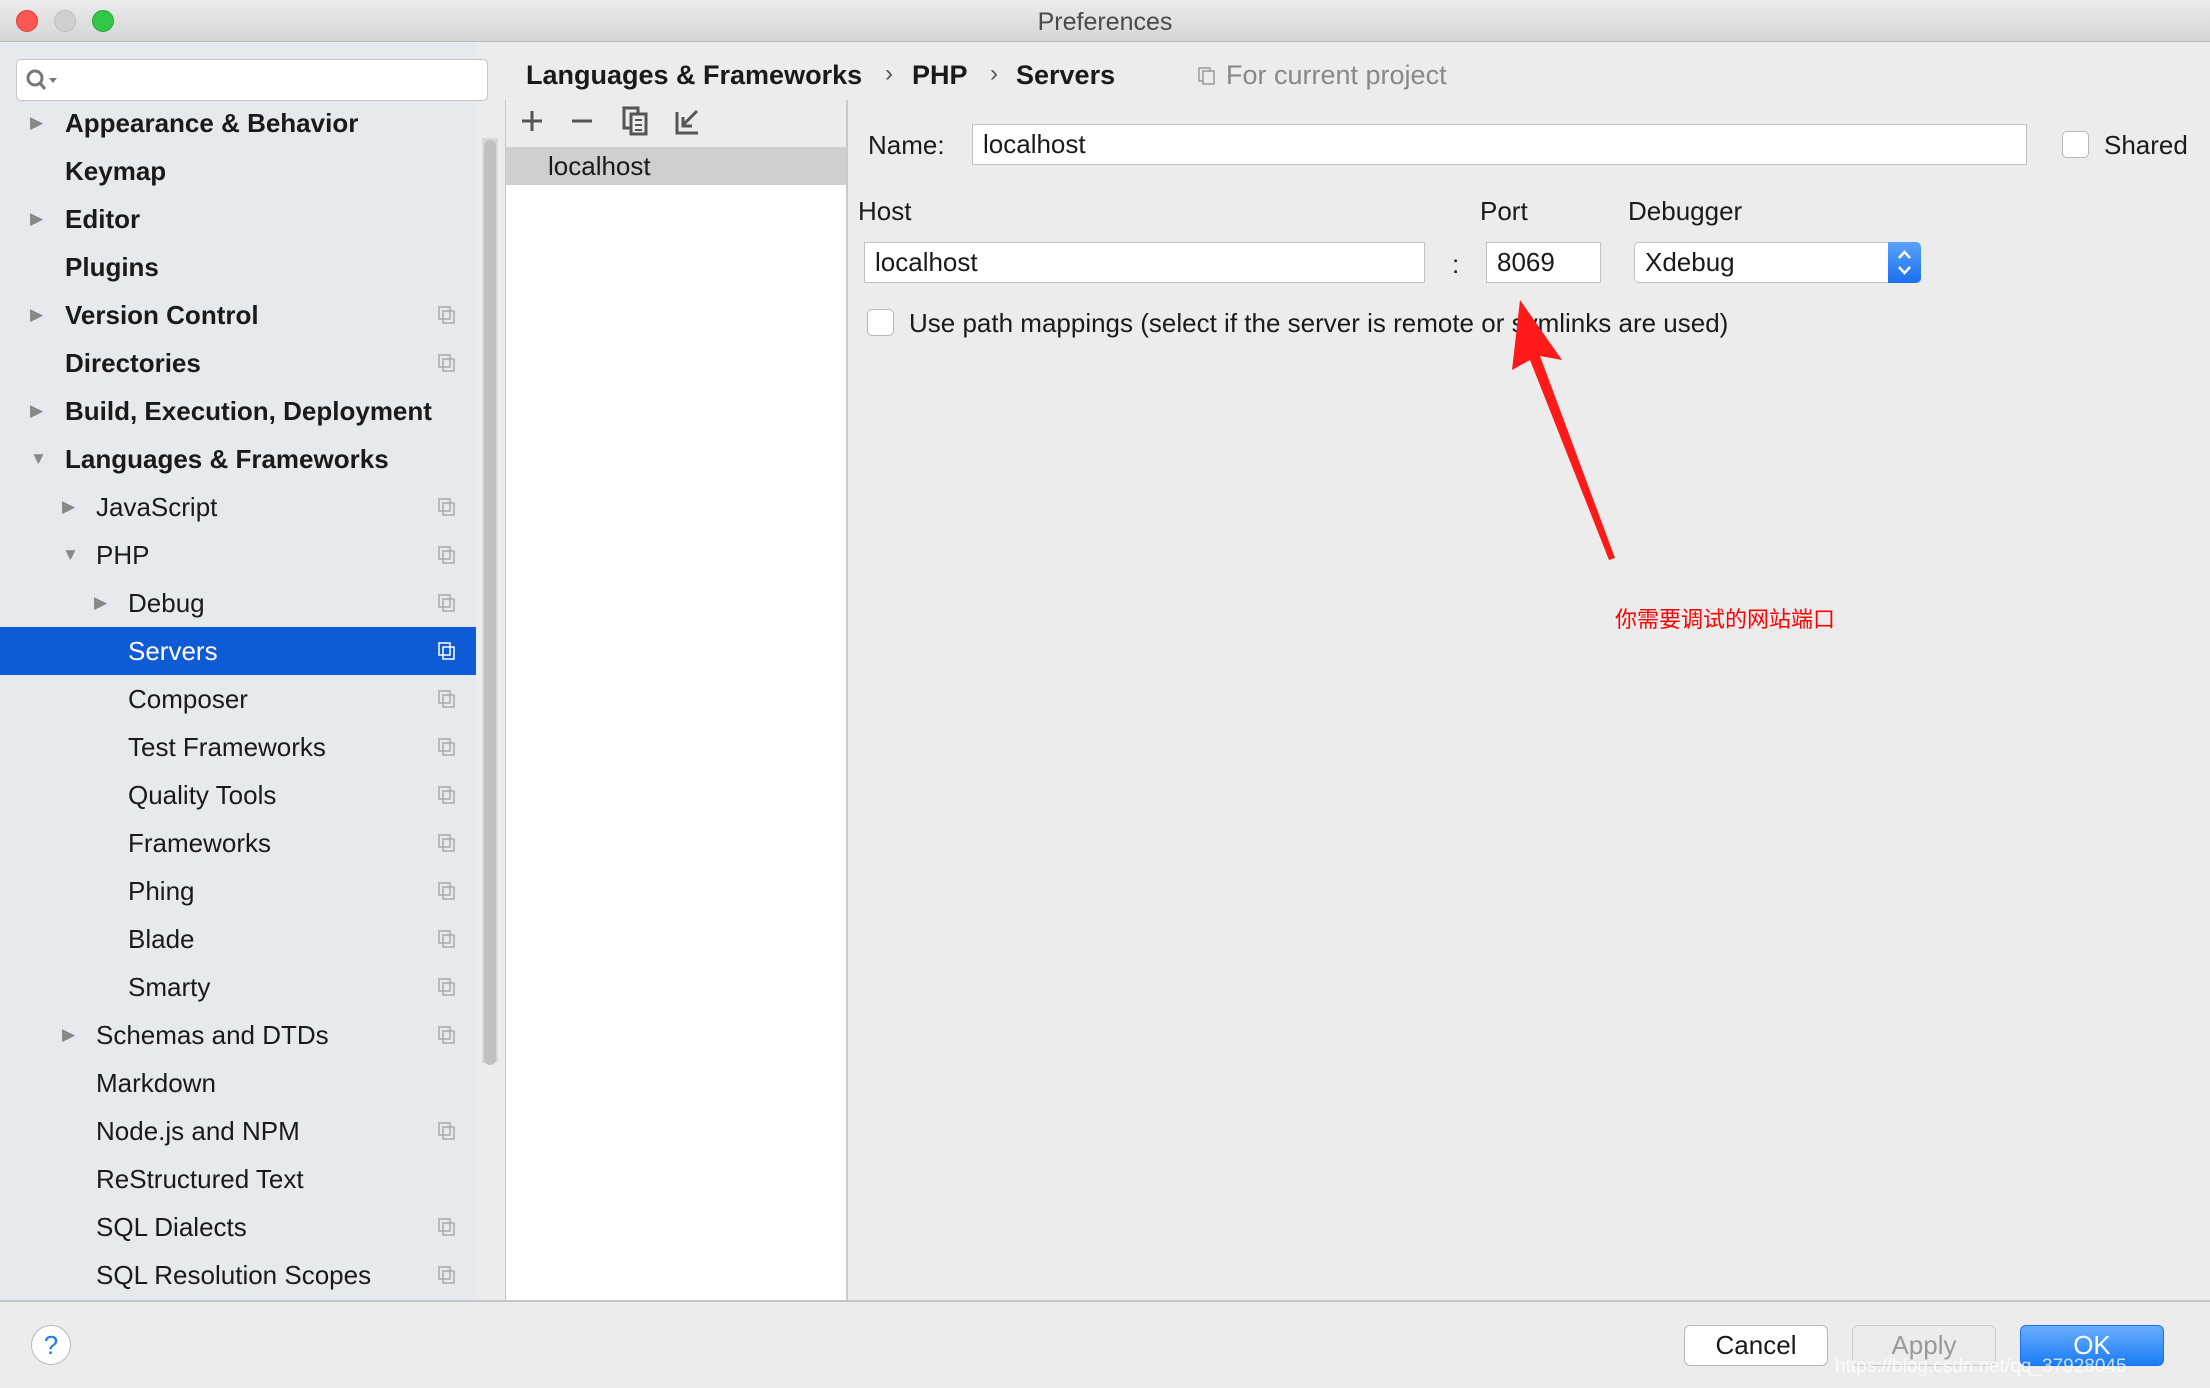 The height and width of the screenshot is (1388, 2210). What do you see at coordinates (112, 267) in the screenshot?
I see `sidebar-item-label: Plugins` at bounding box center [112, 267].